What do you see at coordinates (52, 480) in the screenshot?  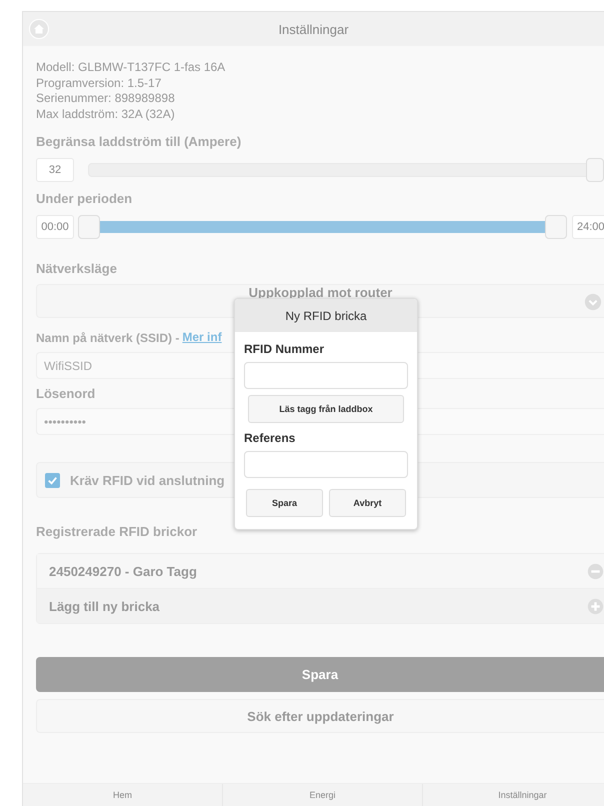 I see `checkbox` at bounding box center [52, 480].